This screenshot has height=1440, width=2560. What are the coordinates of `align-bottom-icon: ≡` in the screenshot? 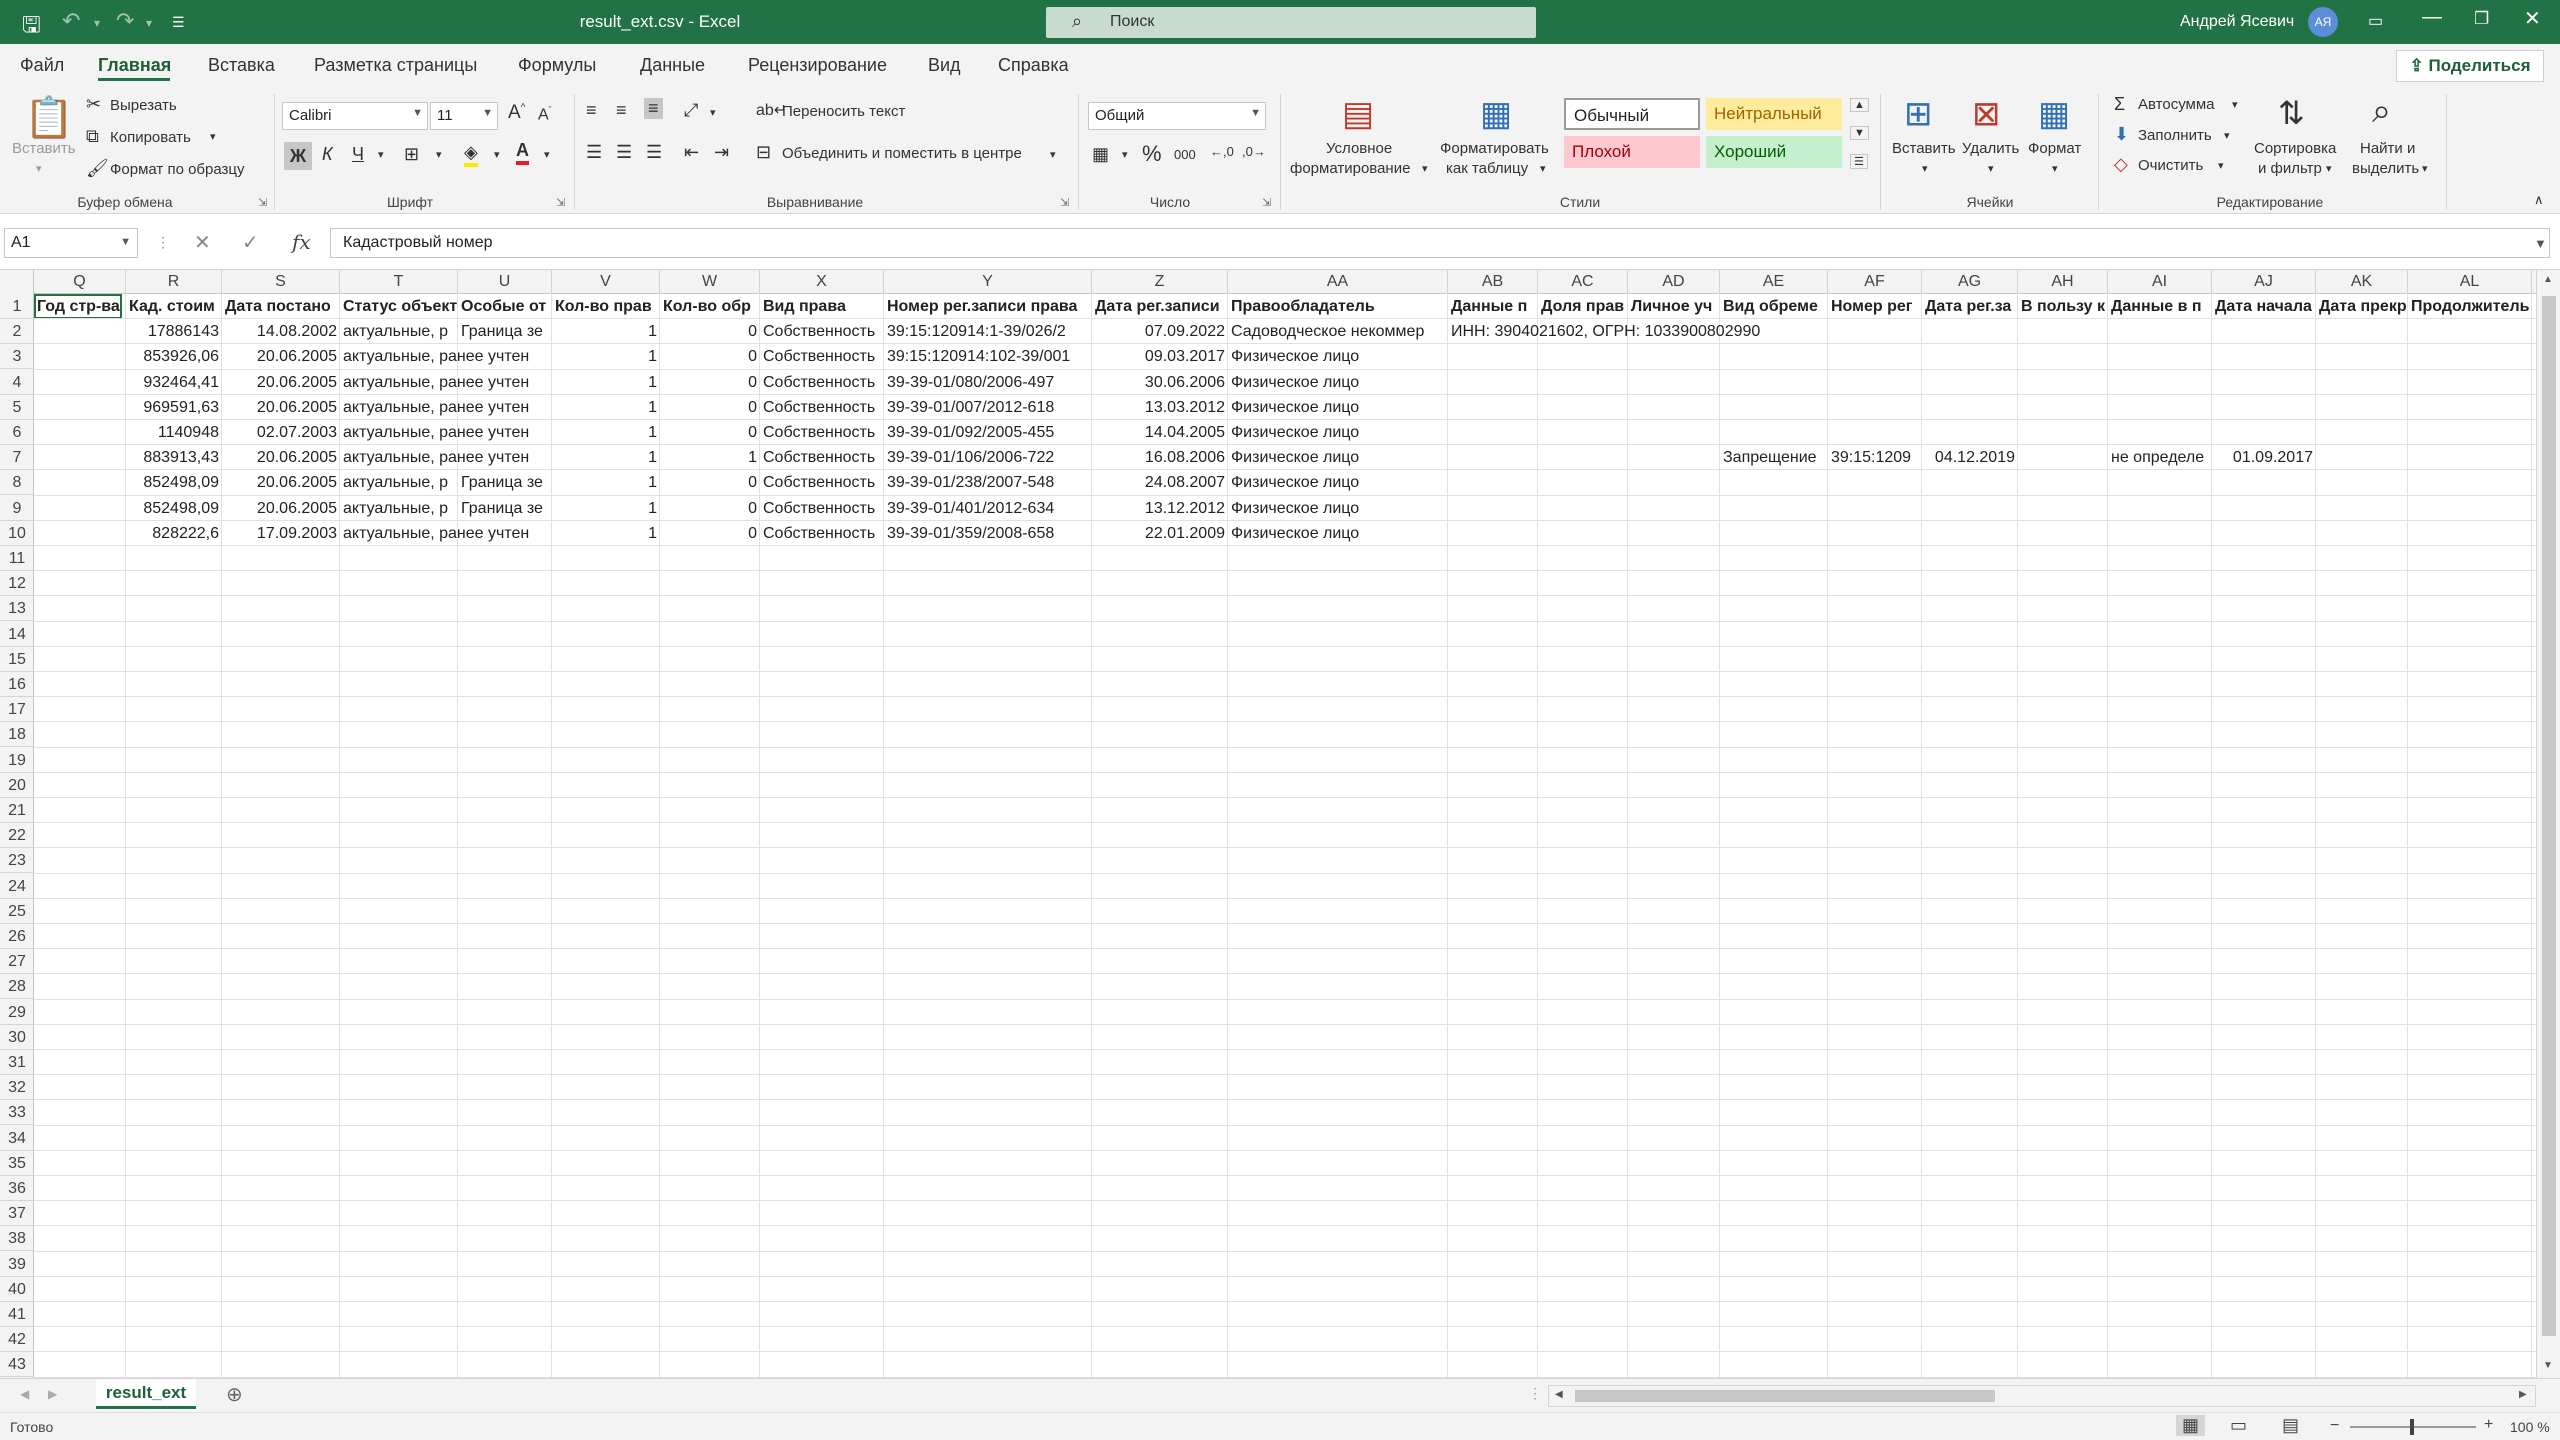 It's located at (653, 108).